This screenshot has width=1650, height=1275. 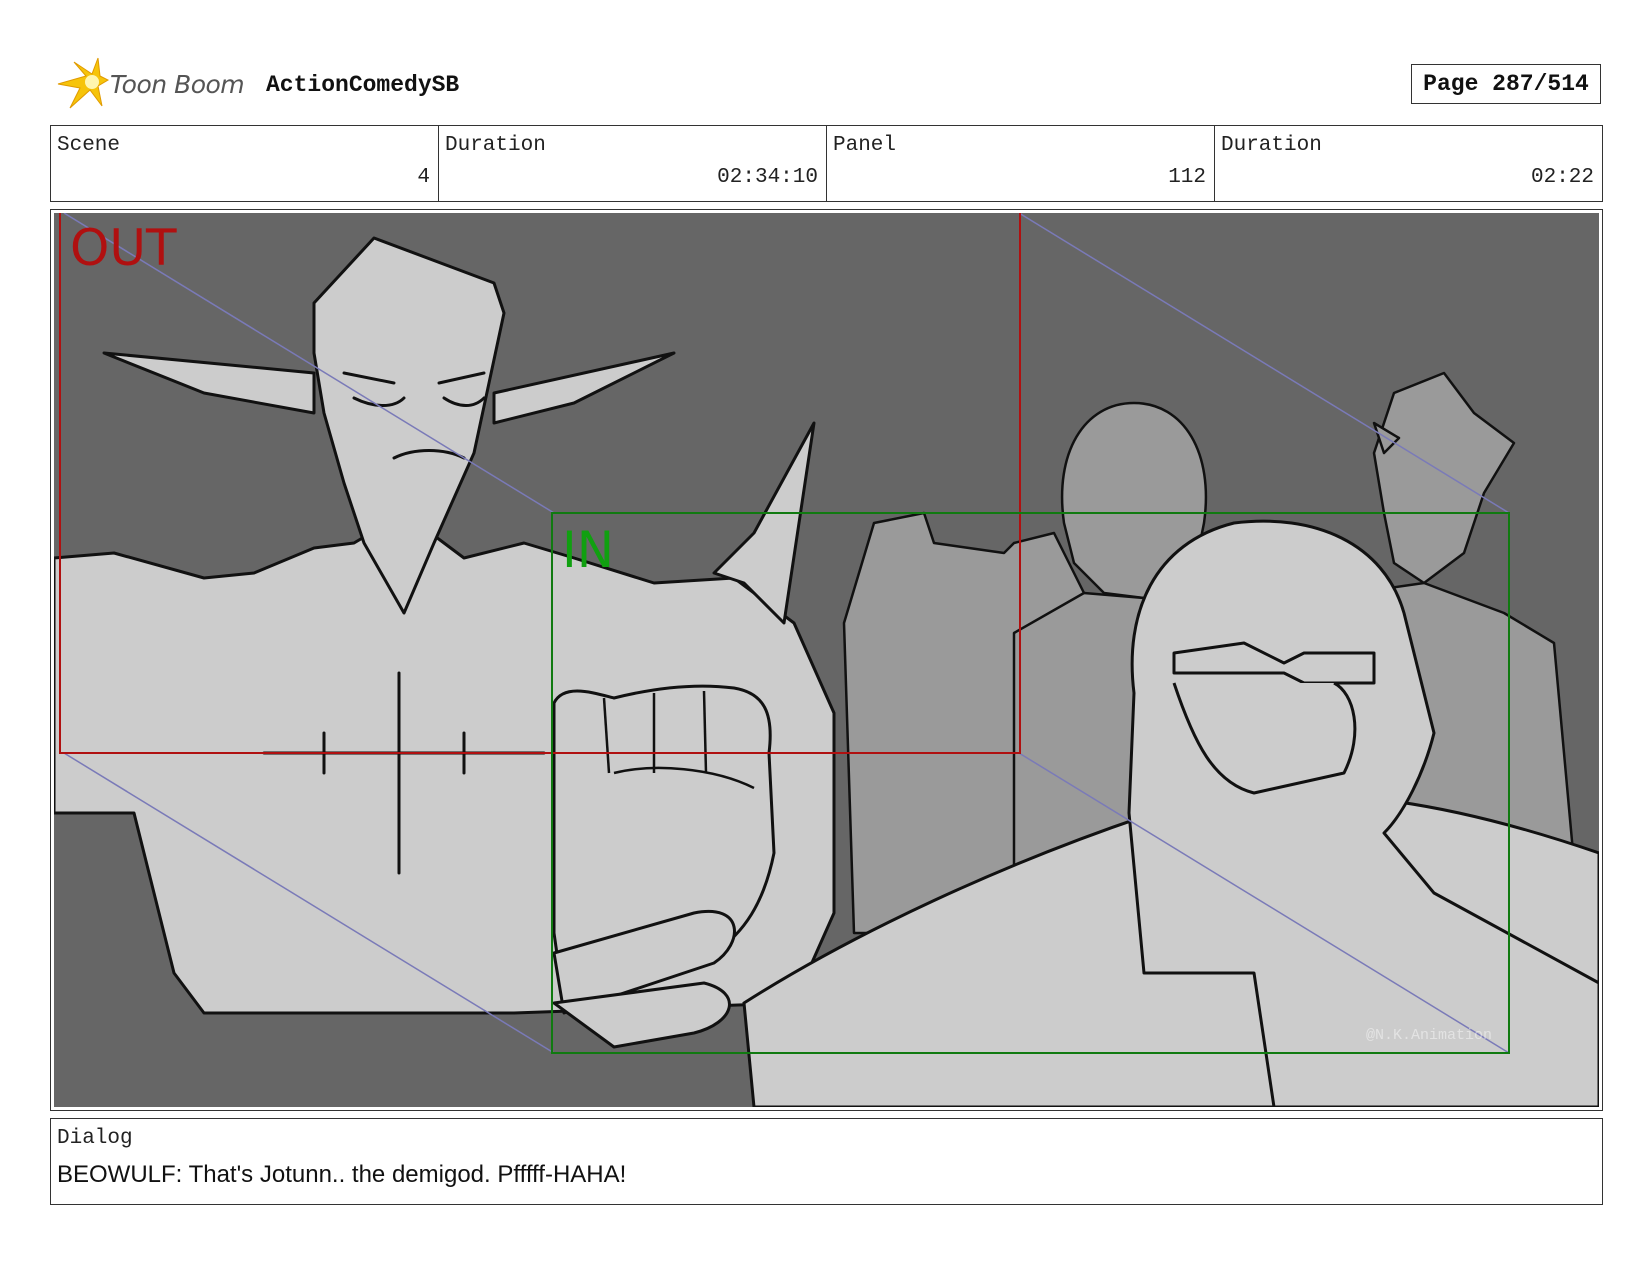 What do you see at coordinates (865, 145) in the screenshot?
I see `panel-label: Panel` at bounding box center [865, 145].